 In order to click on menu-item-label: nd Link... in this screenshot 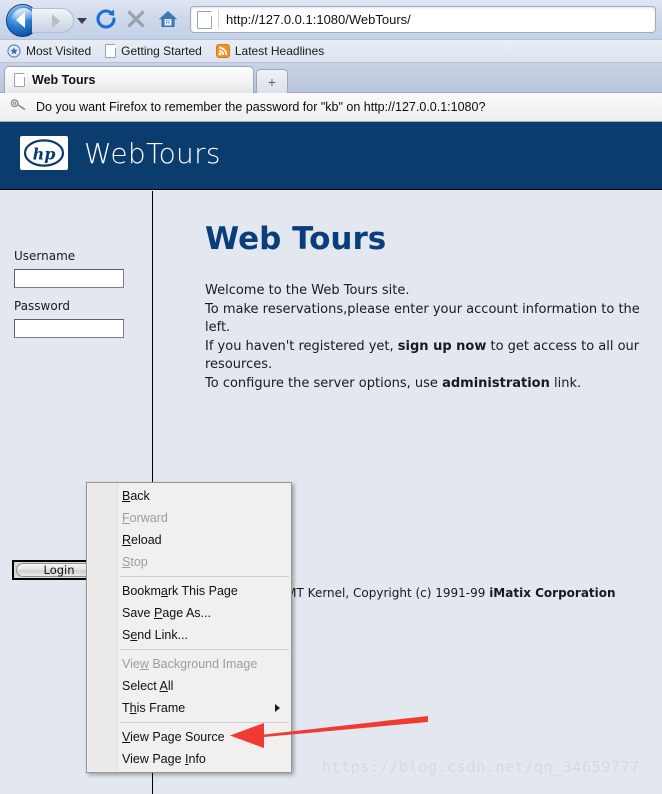, I will do `click(163, 635)`.